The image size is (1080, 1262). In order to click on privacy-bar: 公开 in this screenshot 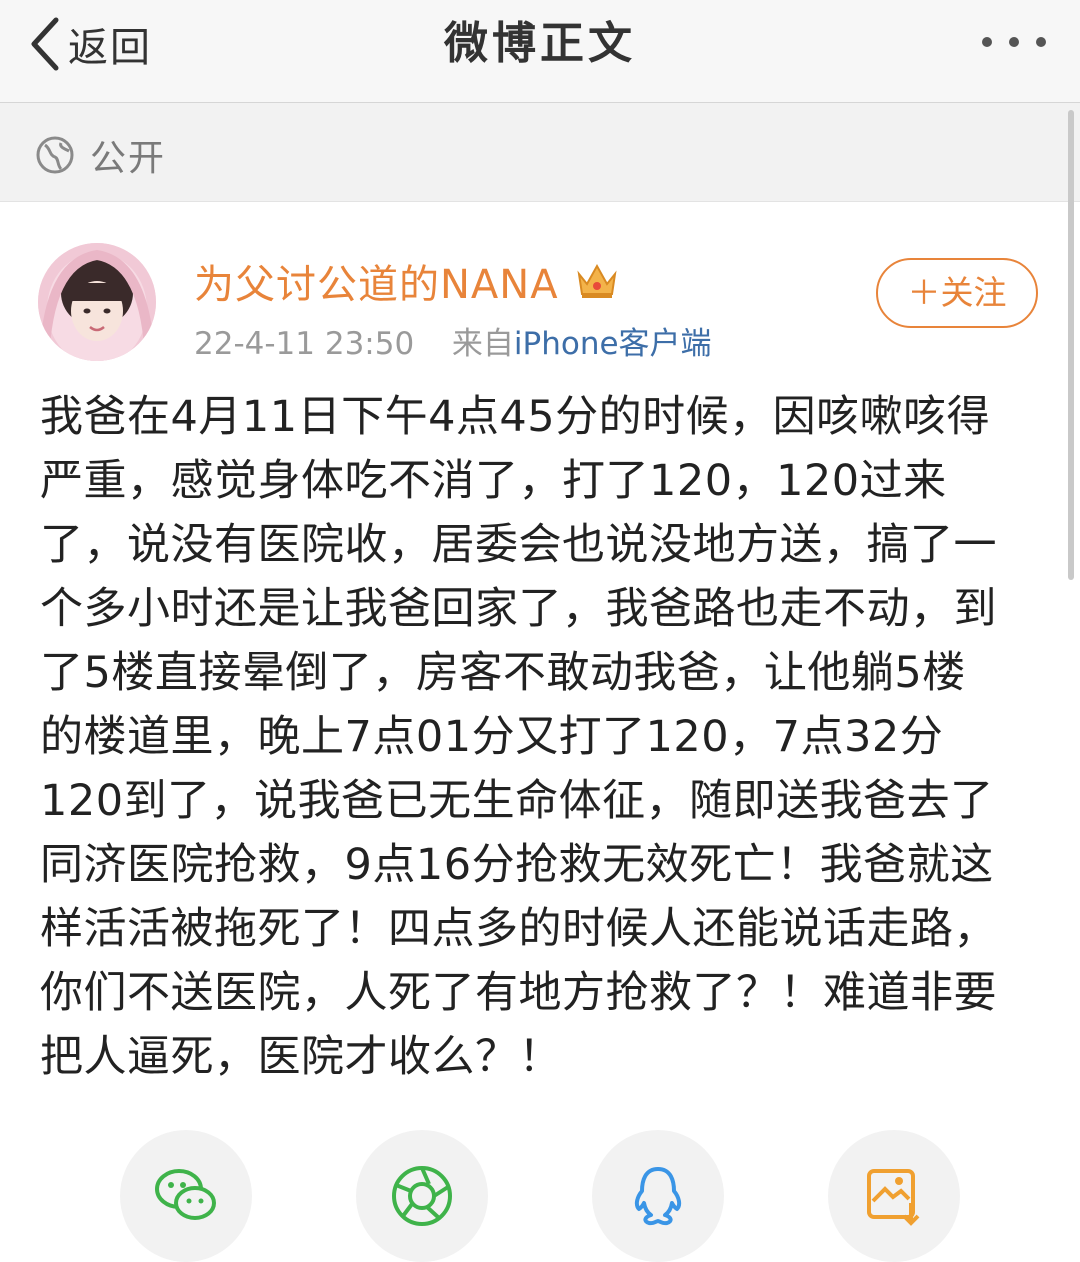, I will do `click(540, 152)`.